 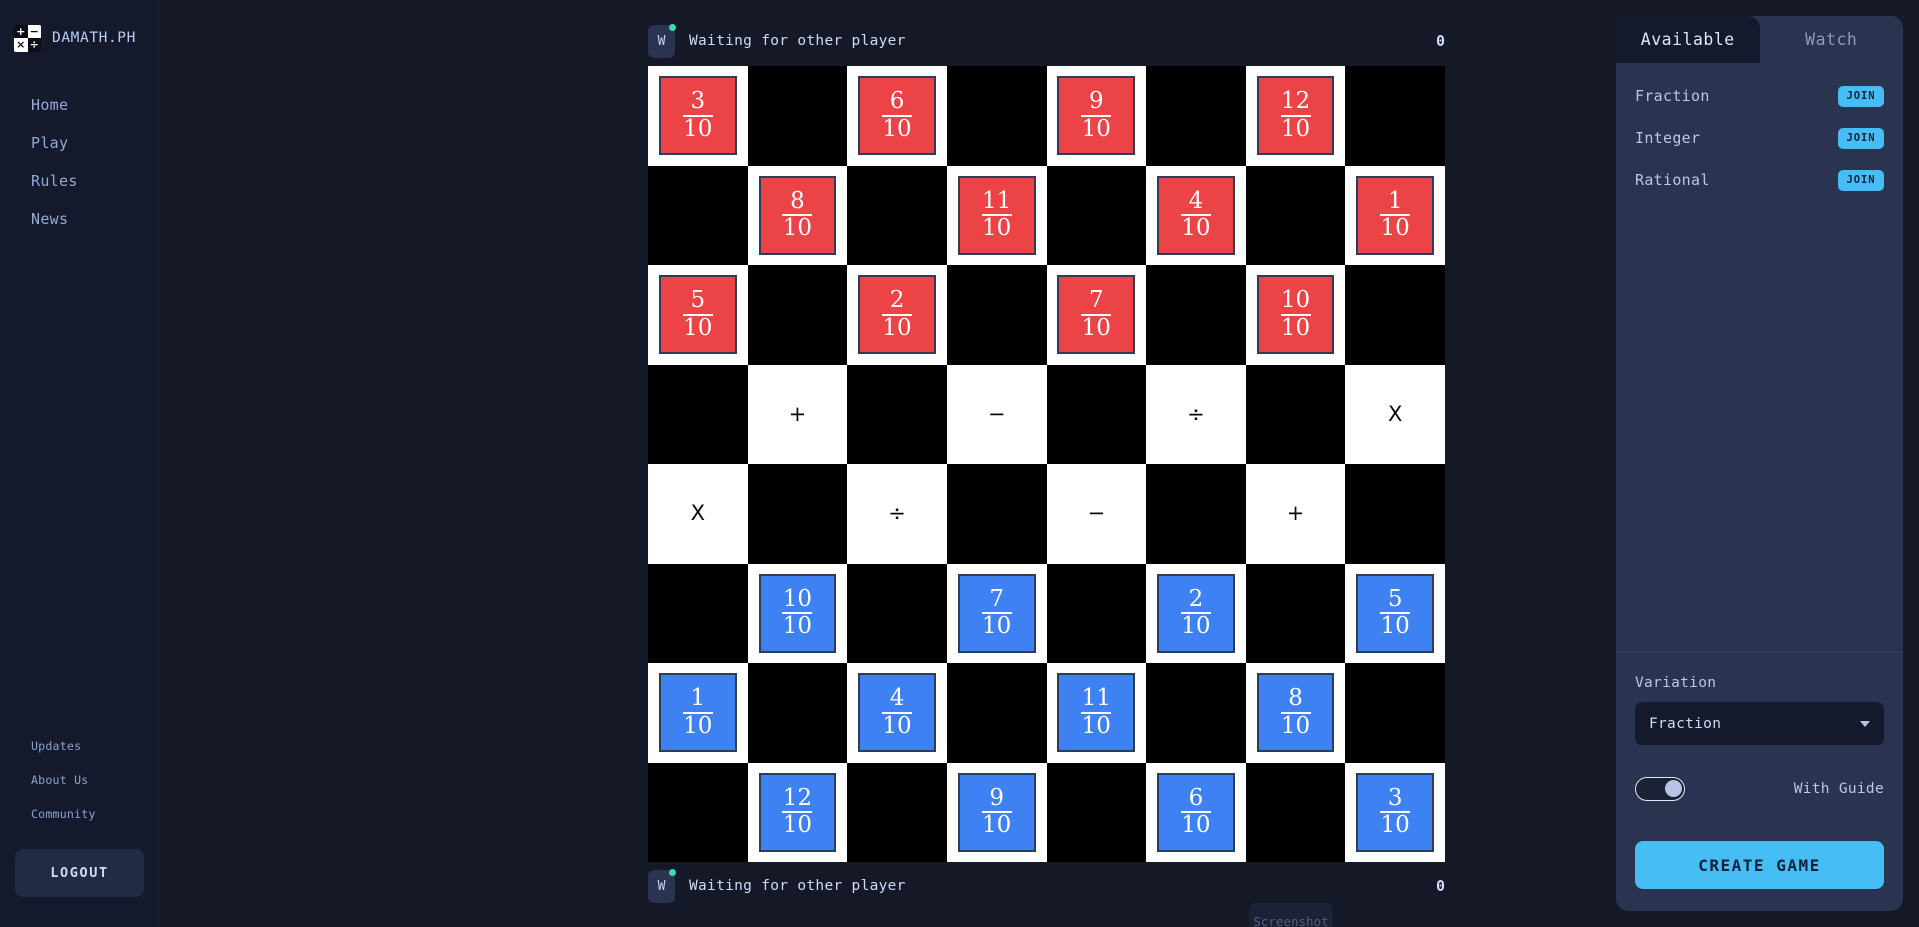 What do you see at coordinates (996, 116) in the screenshot?
I see `board-square-r0c3` at bounding box center [996, 116].